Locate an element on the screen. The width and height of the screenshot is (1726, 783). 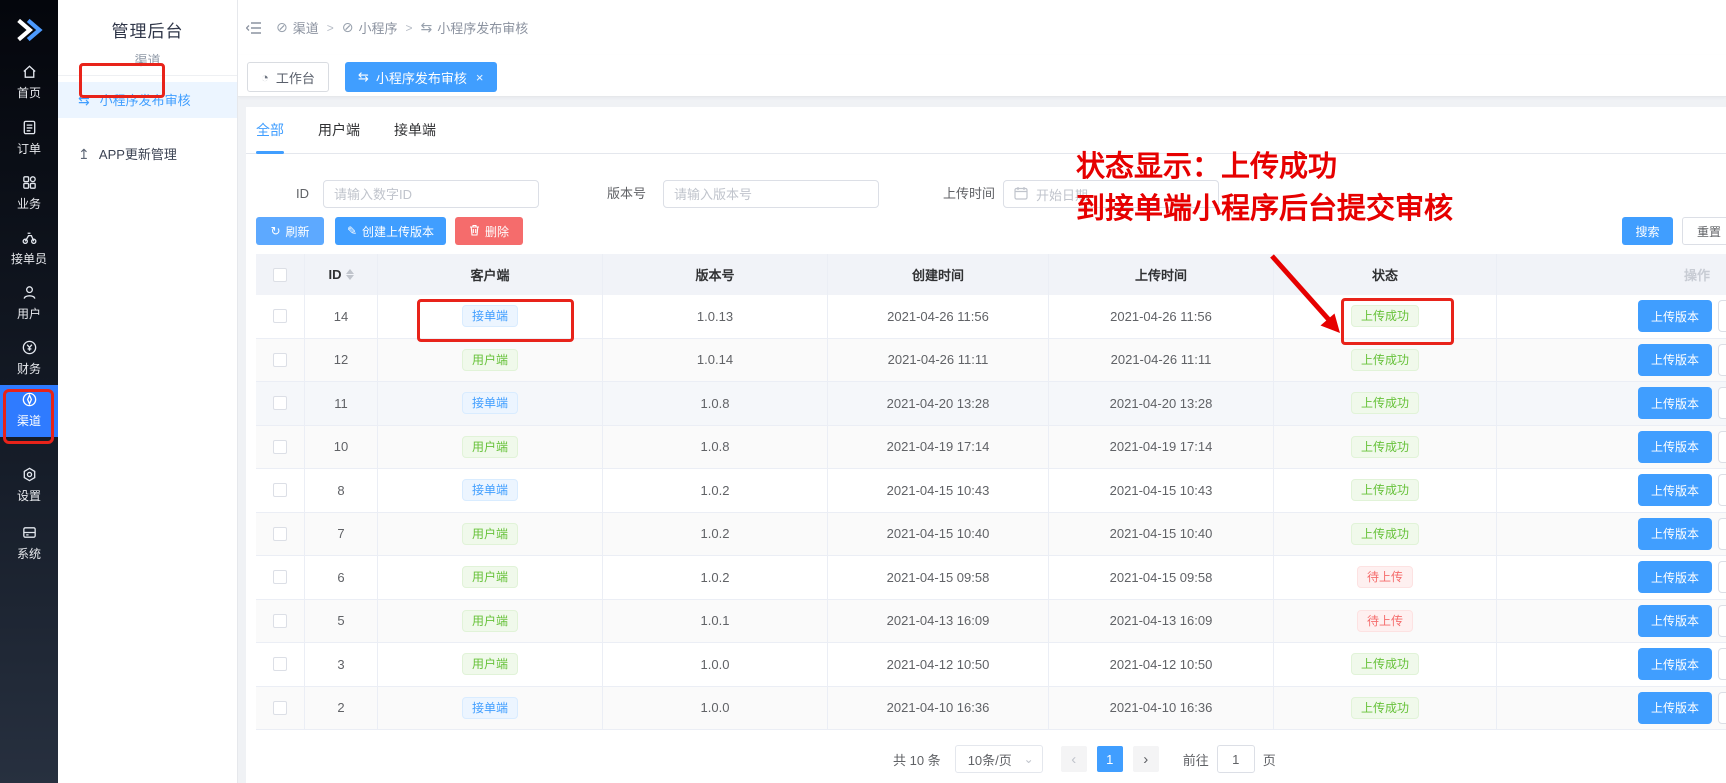
submenu-item-app-update: ↥ APP更新管理 is located at coordinates (147, 154).